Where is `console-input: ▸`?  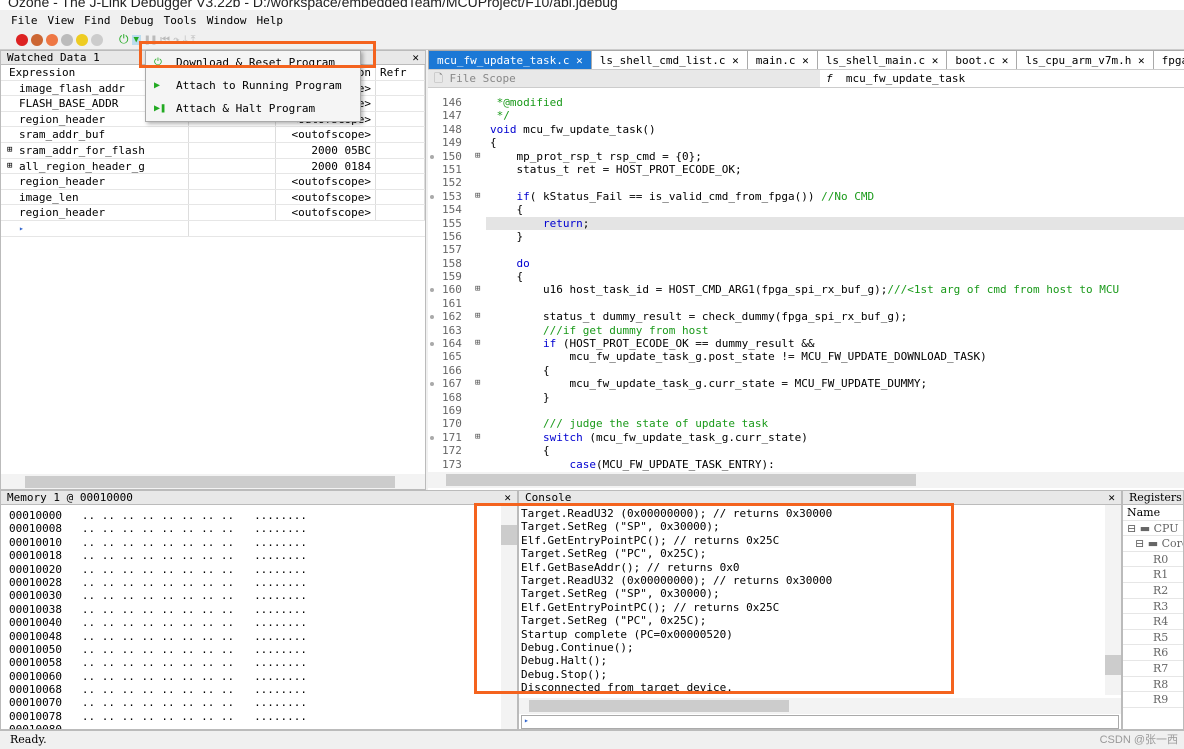
console-input: ▸ is located at coordinates (820, 722).